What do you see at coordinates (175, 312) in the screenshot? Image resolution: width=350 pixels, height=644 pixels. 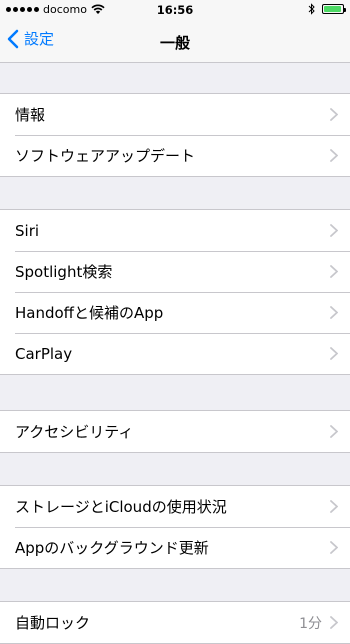 I see `settings-row-handoff: Handoffと候補のApp` at bounding box center [175, 312].